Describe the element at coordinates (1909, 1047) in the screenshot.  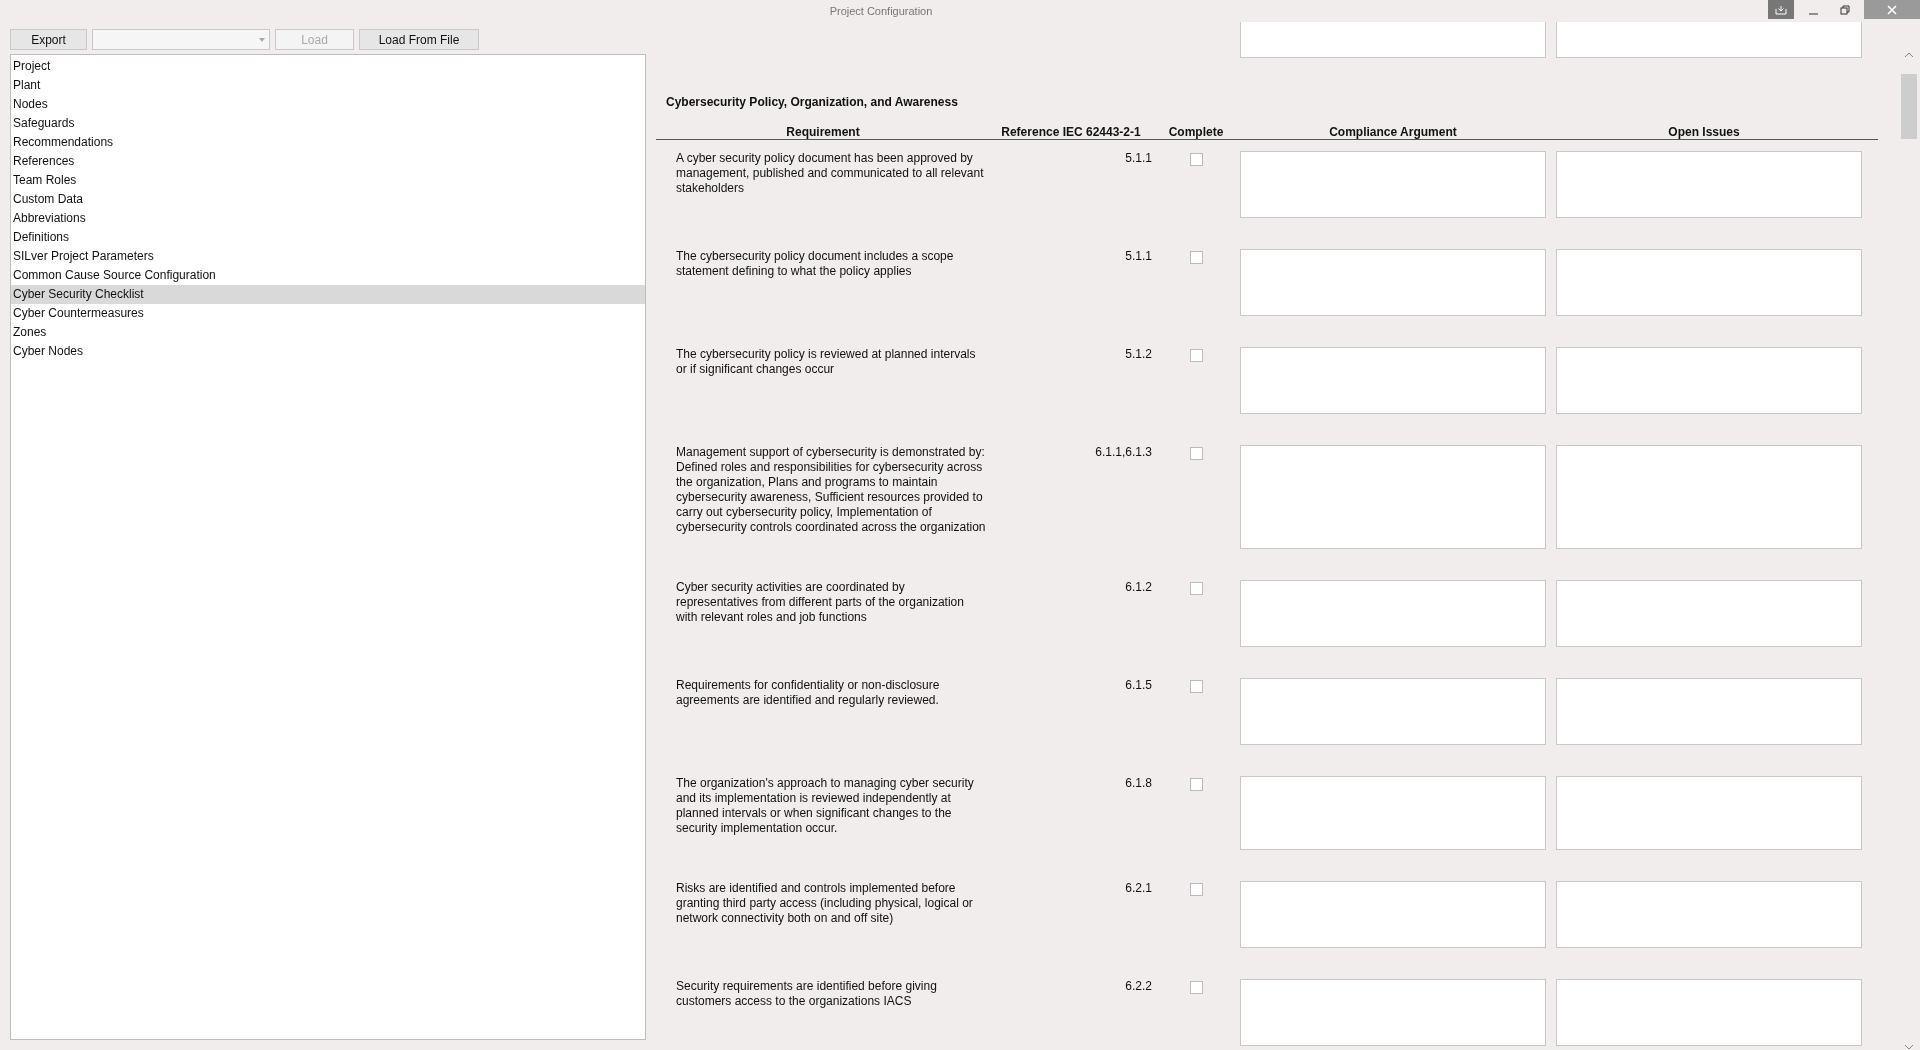
I see `scroll-down-icon` at that location.